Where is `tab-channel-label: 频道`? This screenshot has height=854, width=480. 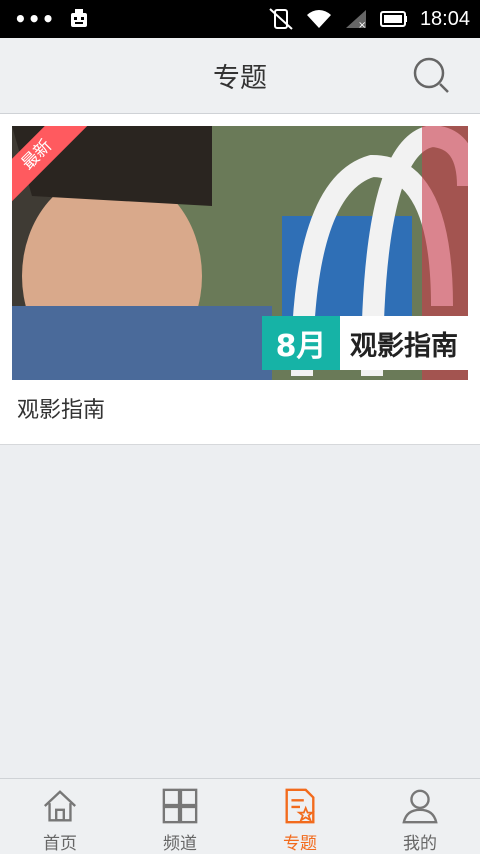
tab-channel-label: 频道 is located at coordinates (180, 844).